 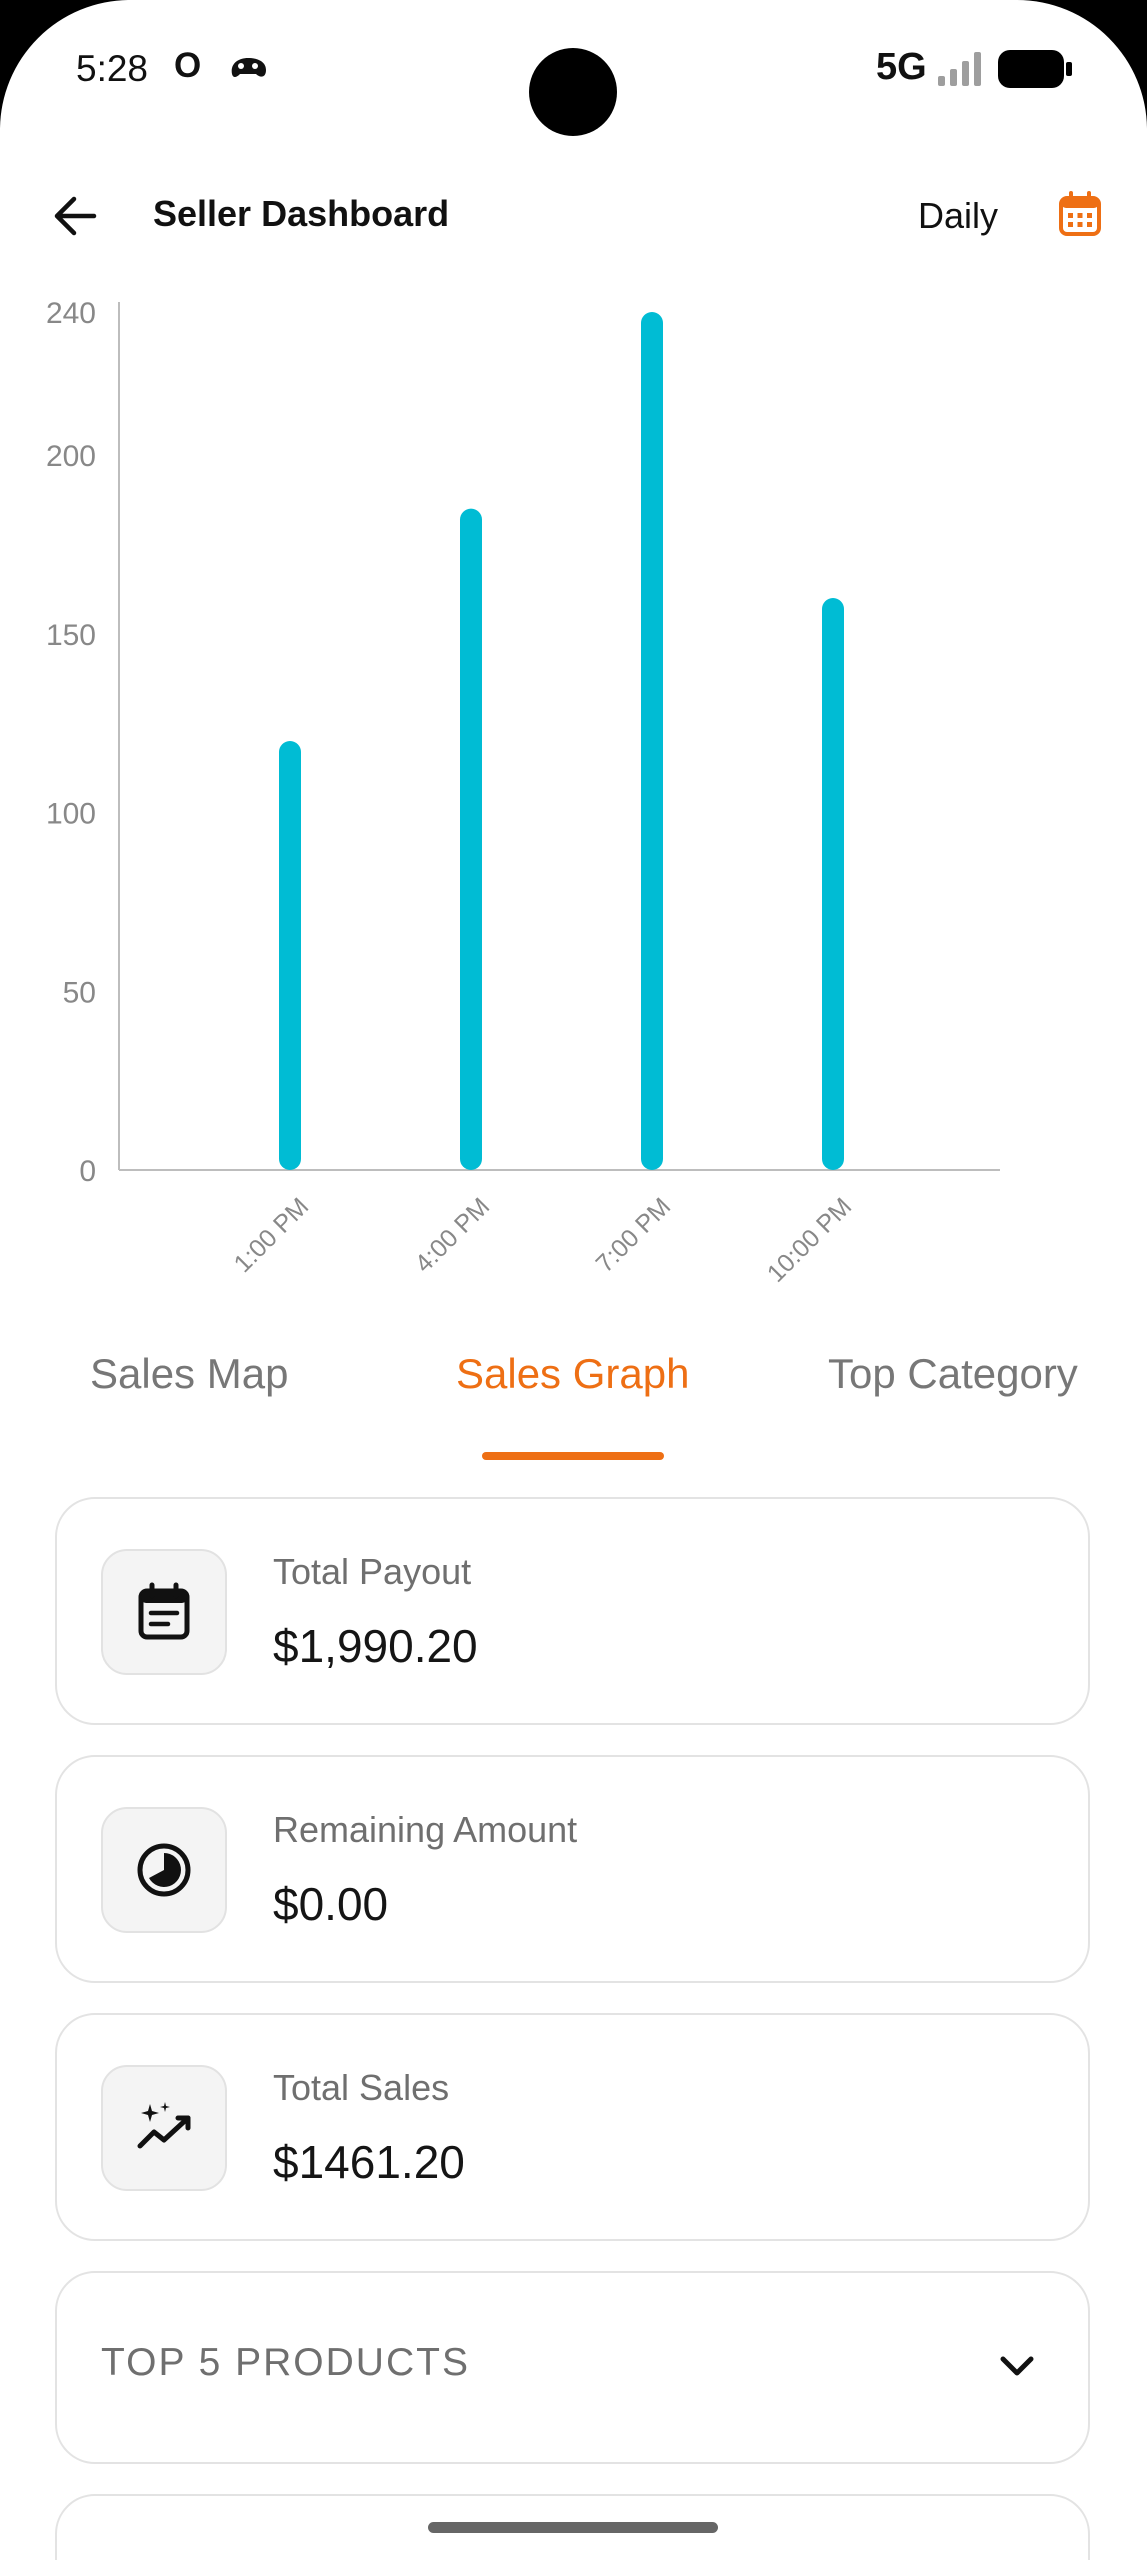 What do you see at coordinates (573, 2527) in the screenshot?
I see `home-indicator` at bounding box center [573, 2527].